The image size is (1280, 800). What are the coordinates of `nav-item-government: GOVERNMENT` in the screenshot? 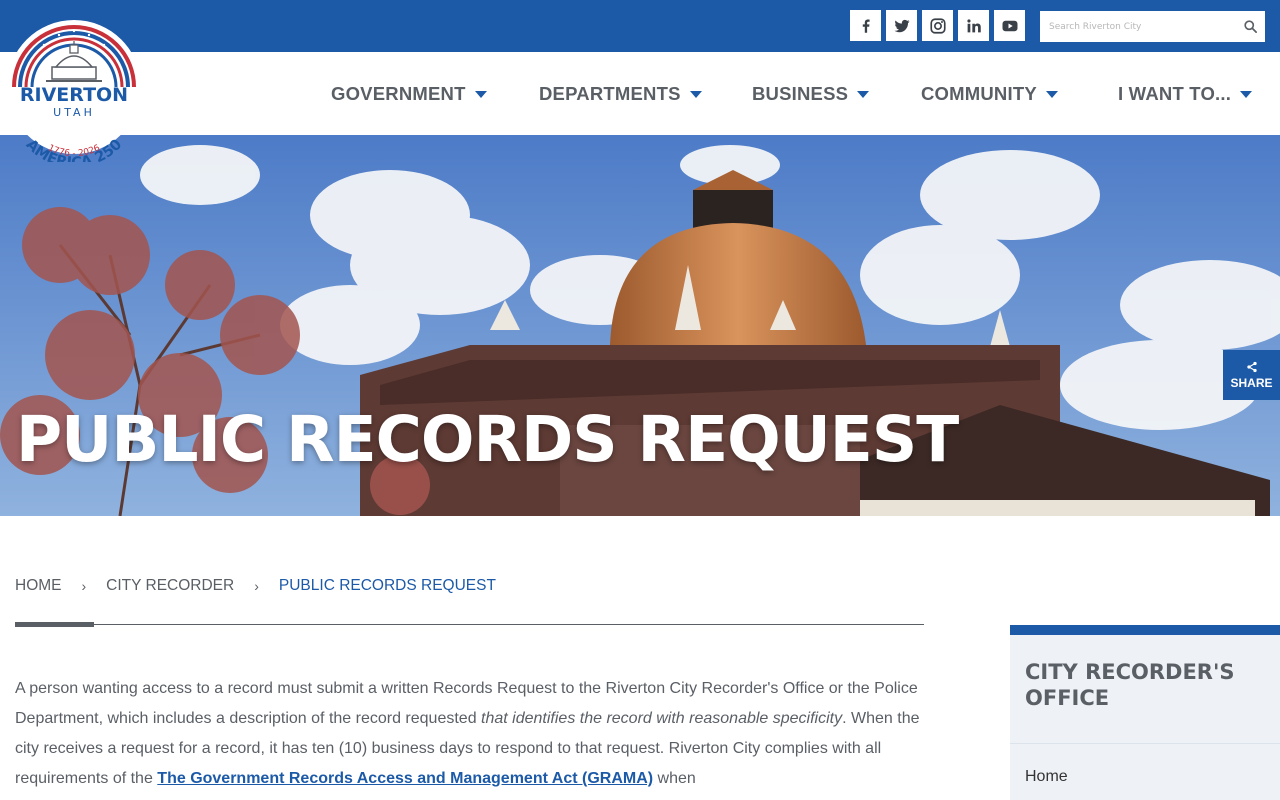 It's located at (409, 94).